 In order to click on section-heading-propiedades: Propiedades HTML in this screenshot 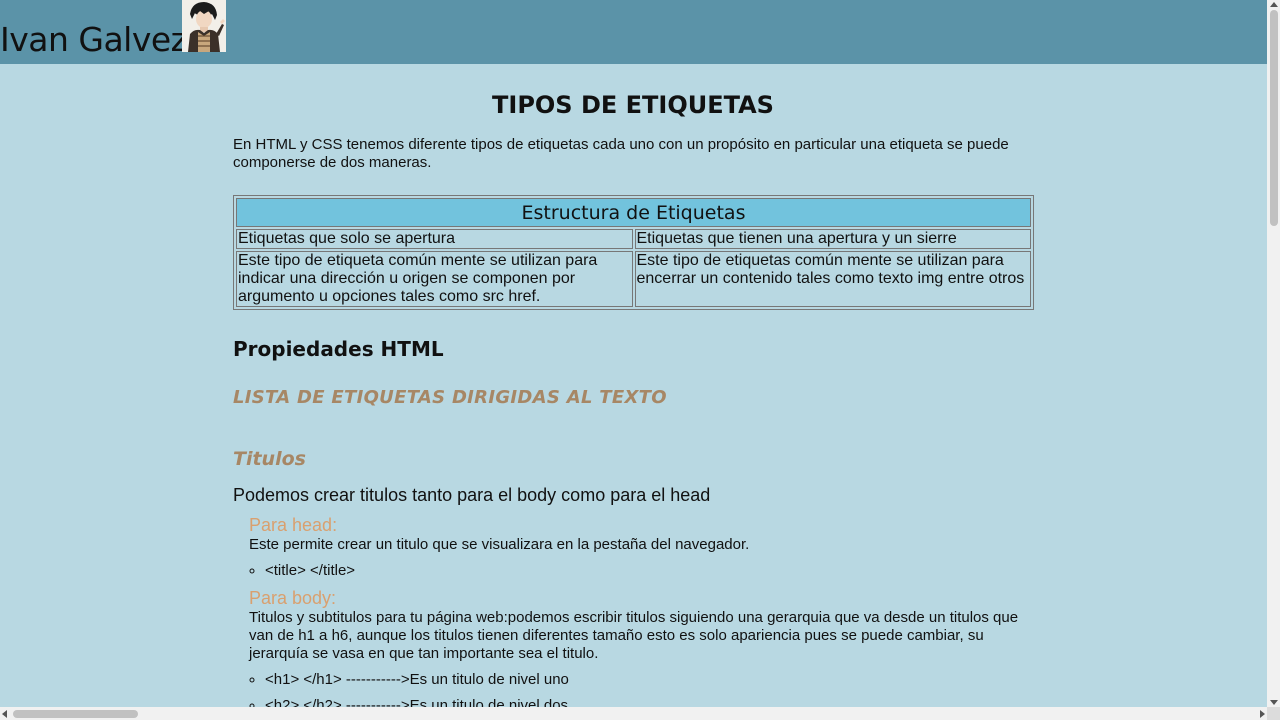, I will do `click(338, 349)`.